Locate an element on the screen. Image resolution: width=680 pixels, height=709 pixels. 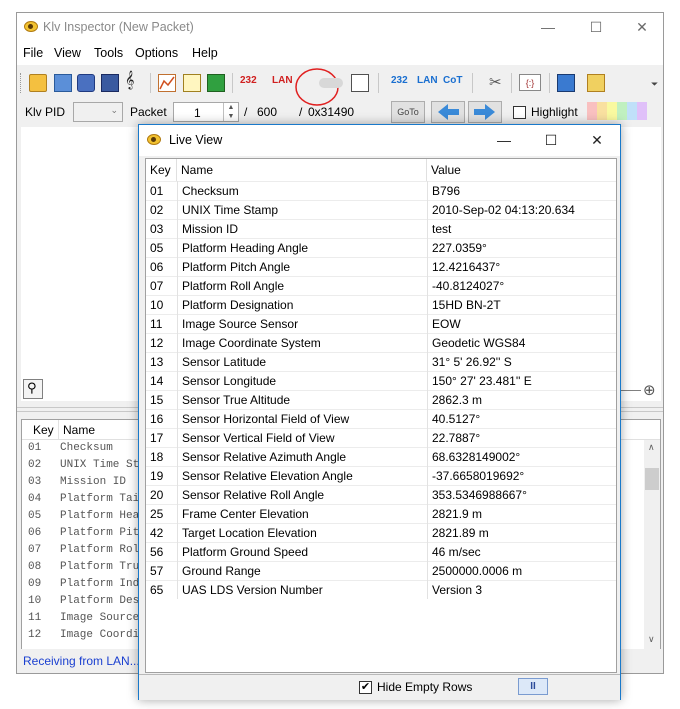
table-row: 12 Image Coordi is located at coordinates (84, 635).